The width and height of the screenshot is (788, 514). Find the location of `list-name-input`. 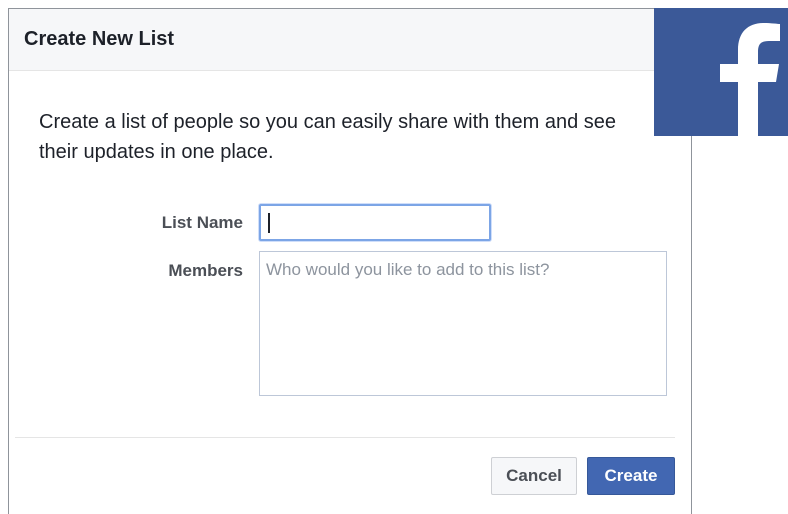

list-name-input is located at coordinates (375, 222).